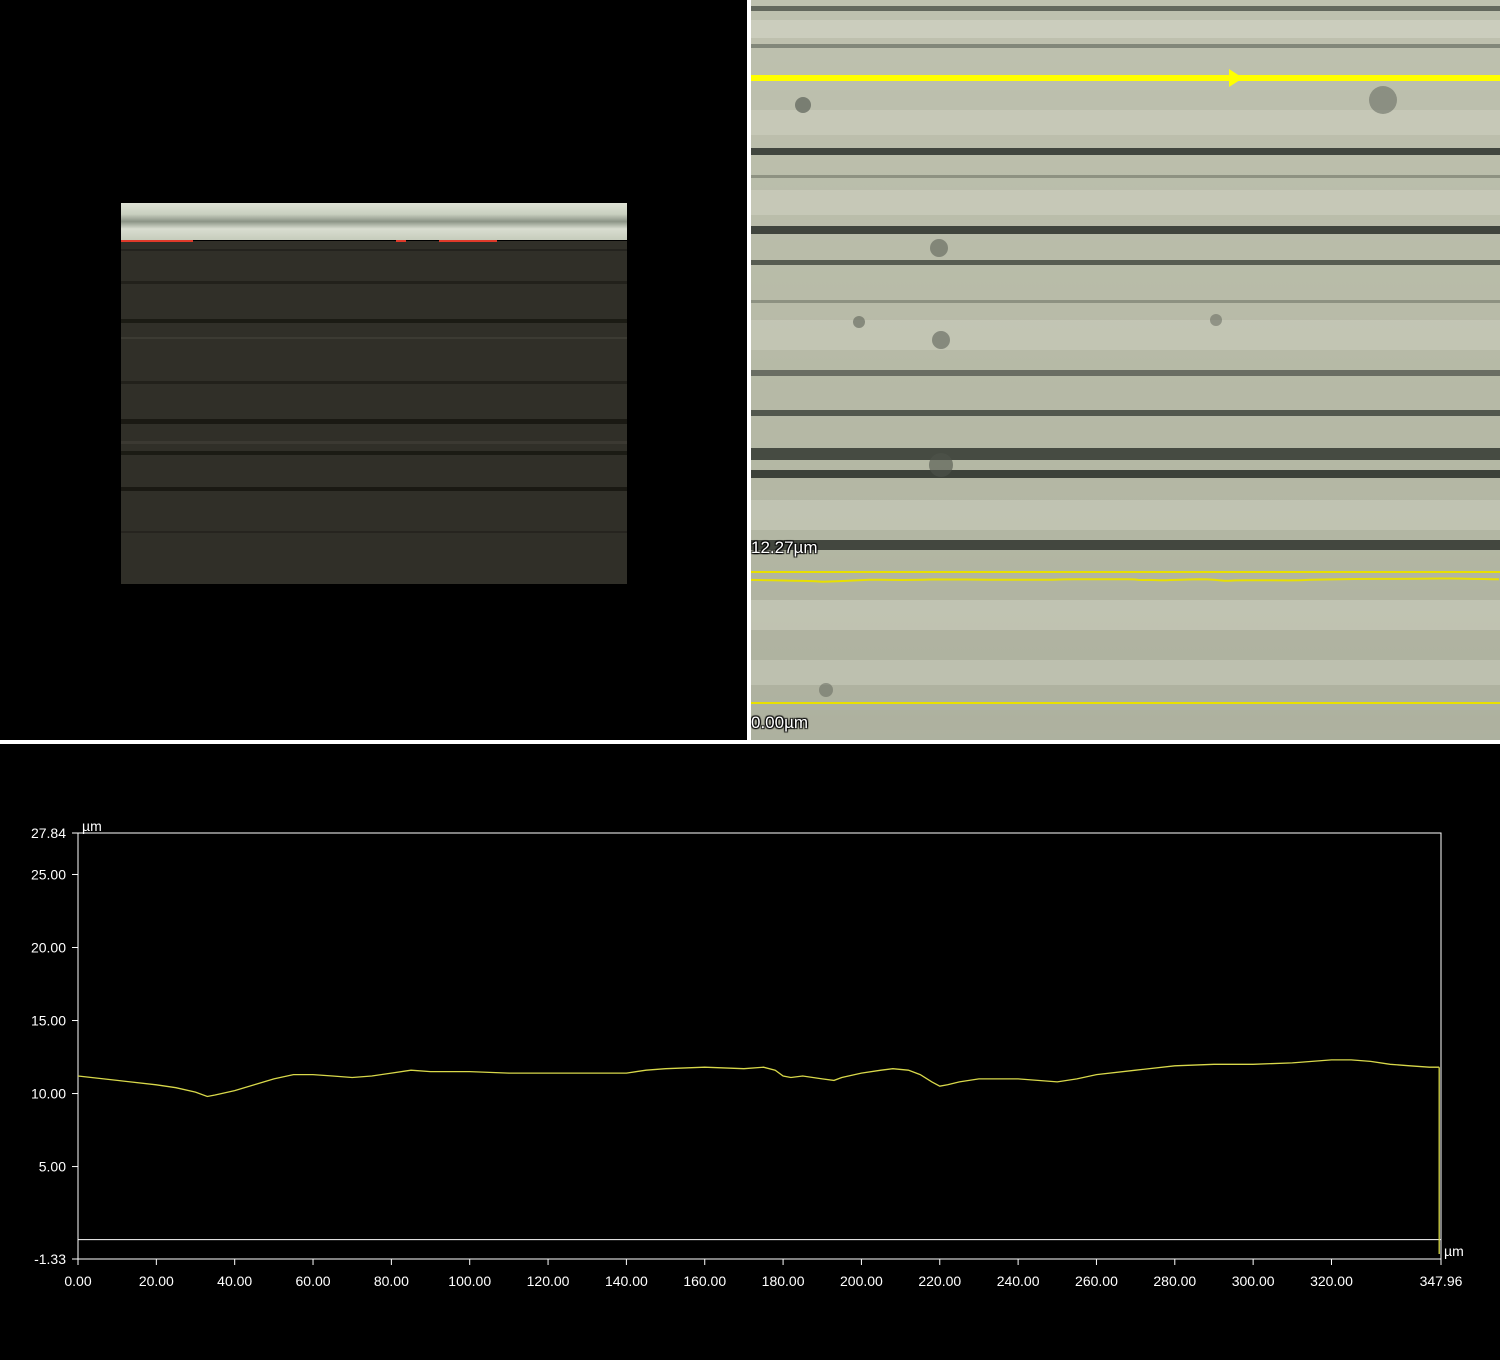  Describe the element at coordinates (758, 1078) in the screenshot. I see `profile-series-line` at that location.